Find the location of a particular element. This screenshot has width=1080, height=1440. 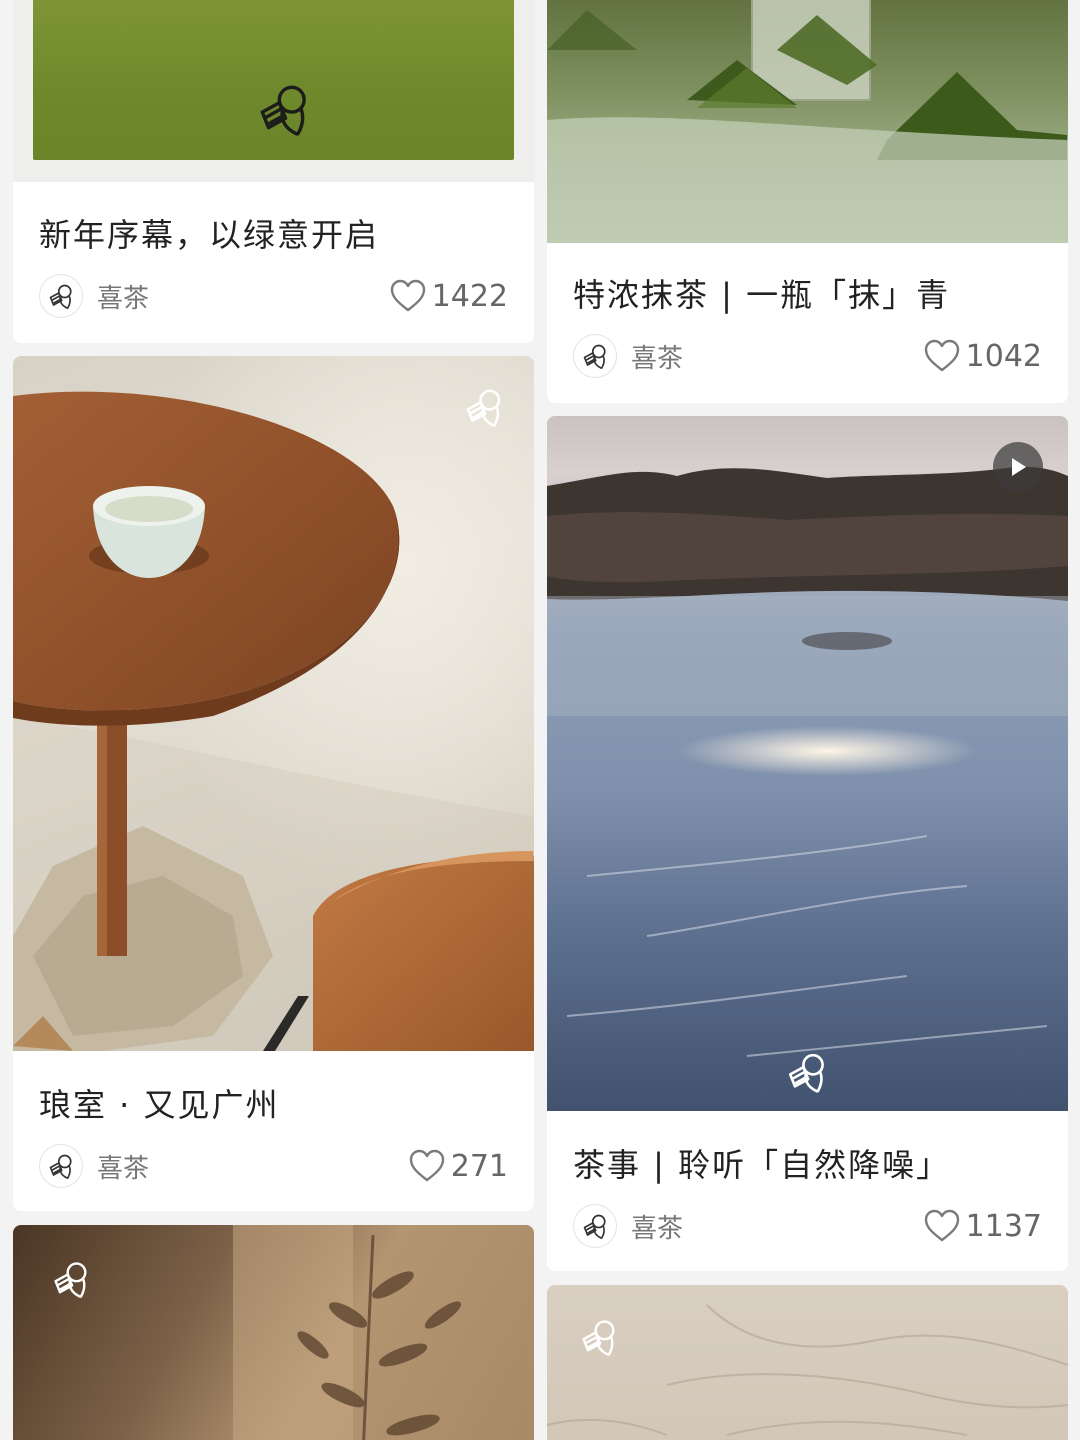

card-title: 茶事 | 聆听「自然降噪」 is located at coordinates (810, 1163).